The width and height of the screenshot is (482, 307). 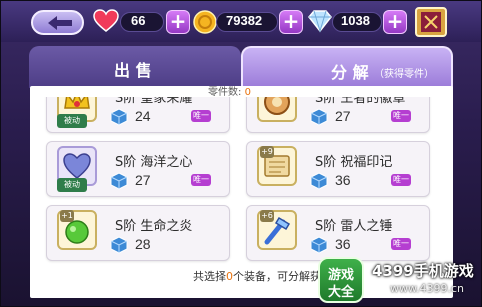 What do you see at coordinates (106, 20) in the screenshot?
I see `heart-icon` at bounding box center [106, 20].